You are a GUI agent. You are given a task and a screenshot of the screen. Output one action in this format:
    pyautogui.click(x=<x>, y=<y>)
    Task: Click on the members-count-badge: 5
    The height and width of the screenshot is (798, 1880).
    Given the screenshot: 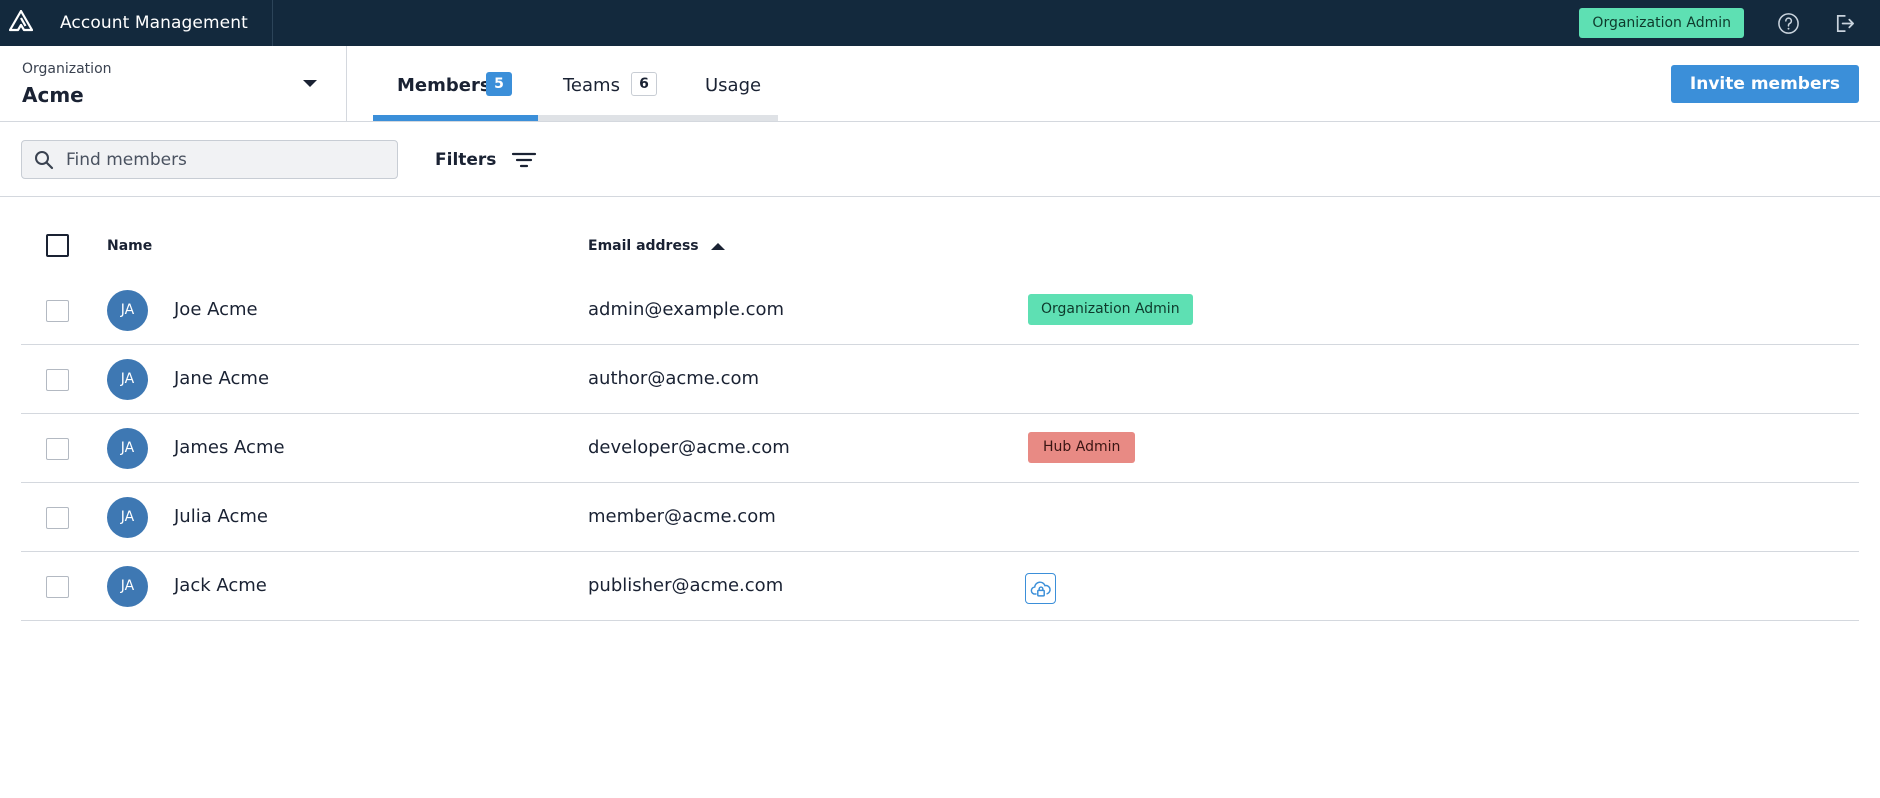 What is the action you would take?
    pyautogui.click(x=499, y=84)
    